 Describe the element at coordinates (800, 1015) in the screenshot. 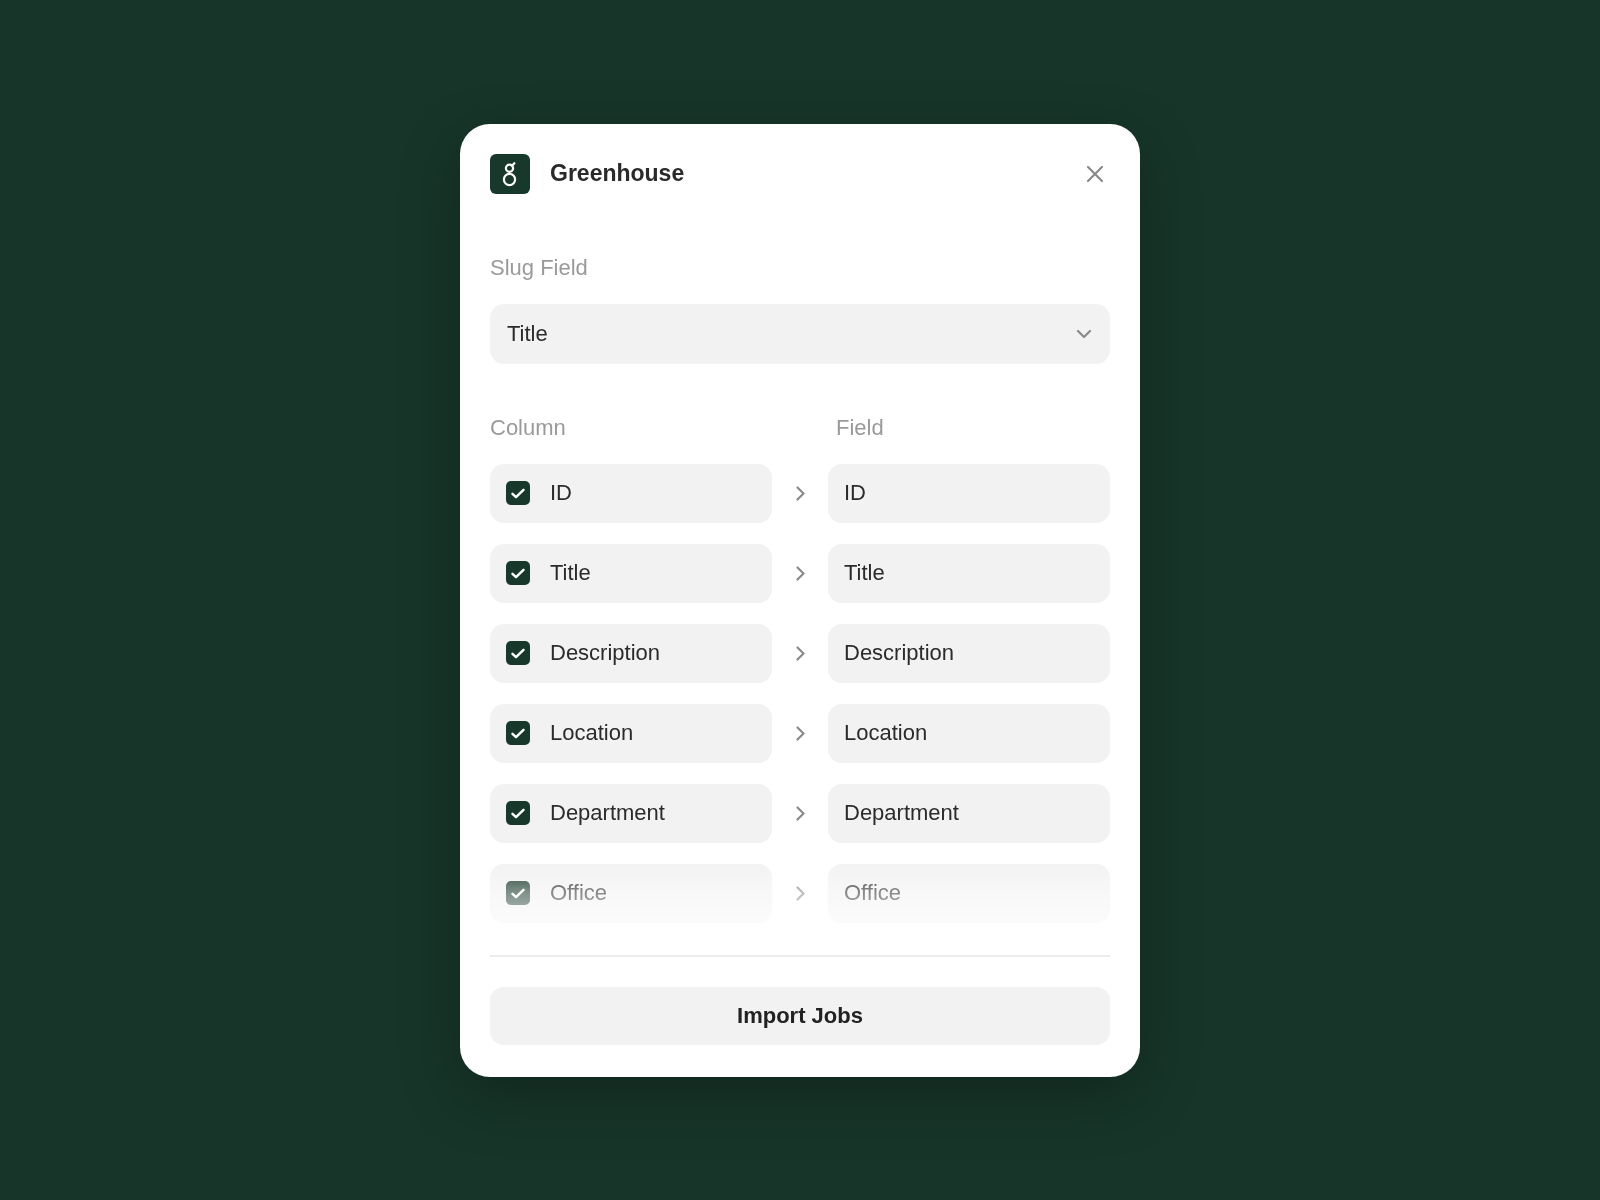

I see `import-jobs-button: Import Jobs` at that location.